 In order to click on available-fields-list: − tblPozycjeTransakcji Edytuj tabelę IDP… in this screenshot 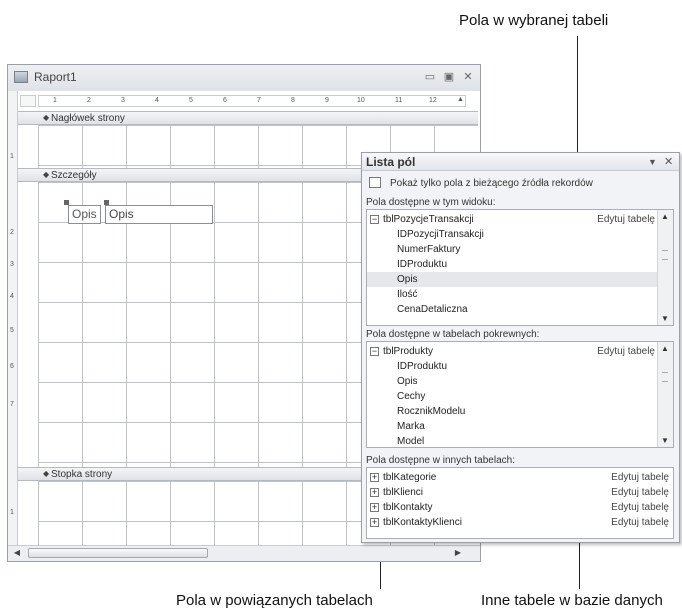, I will do `click(520, 267)`.